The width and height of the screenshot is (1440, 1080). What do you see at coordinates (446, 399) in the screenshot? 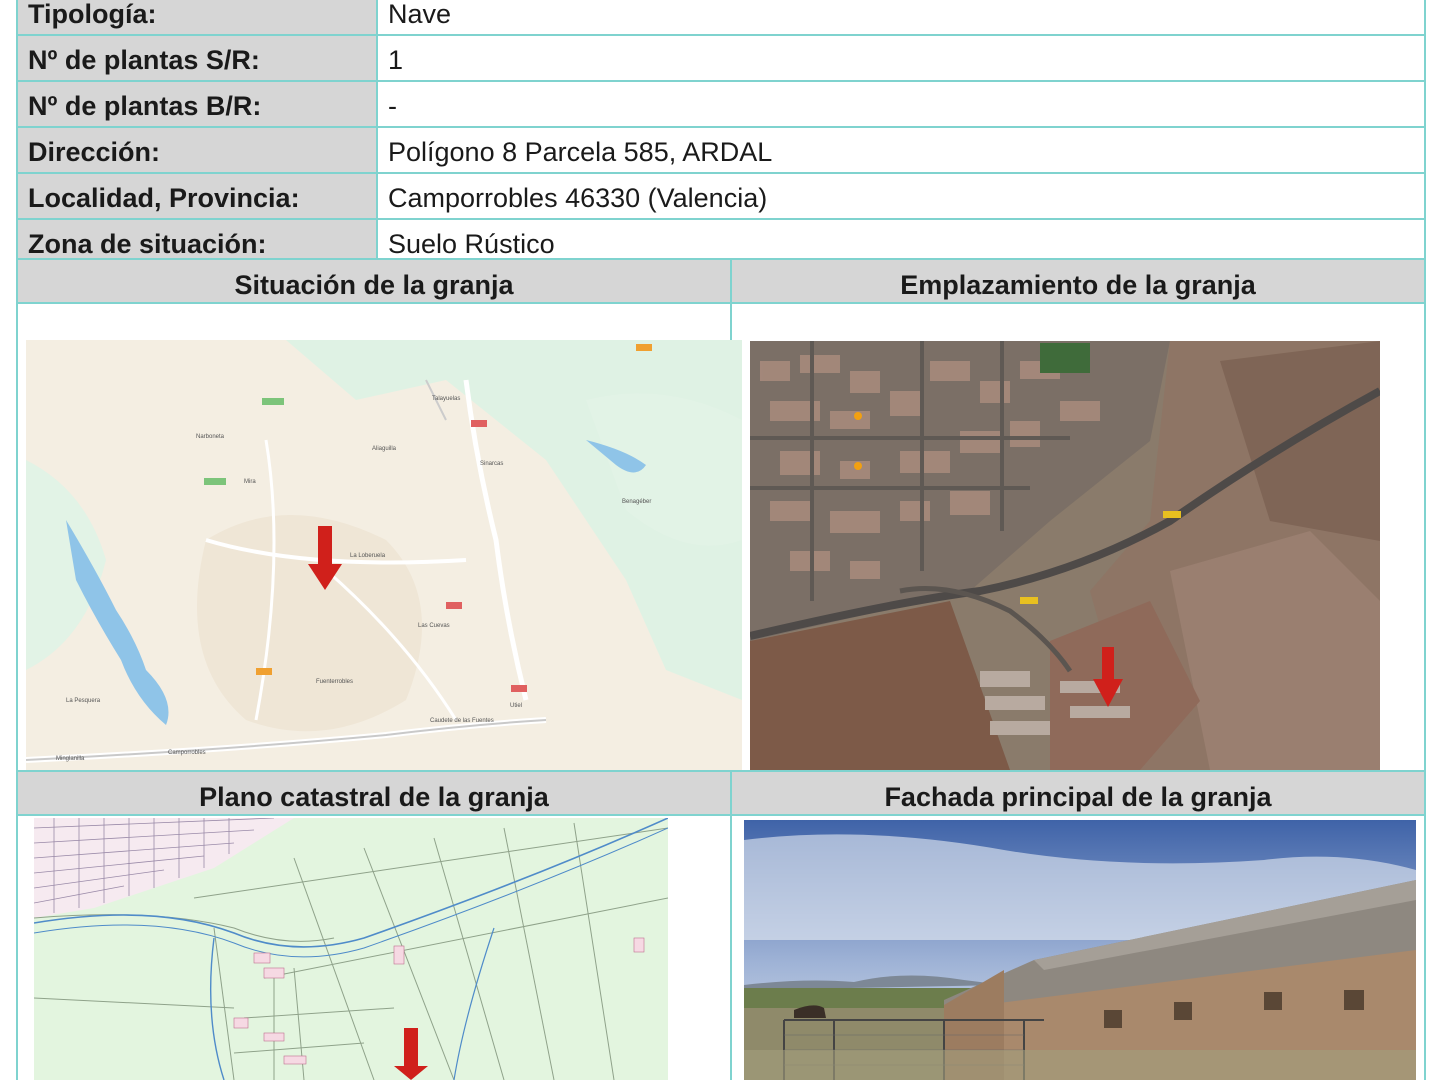
I see `map-label-talayuelas: Talayuelas` at bounding box center [446, 399].